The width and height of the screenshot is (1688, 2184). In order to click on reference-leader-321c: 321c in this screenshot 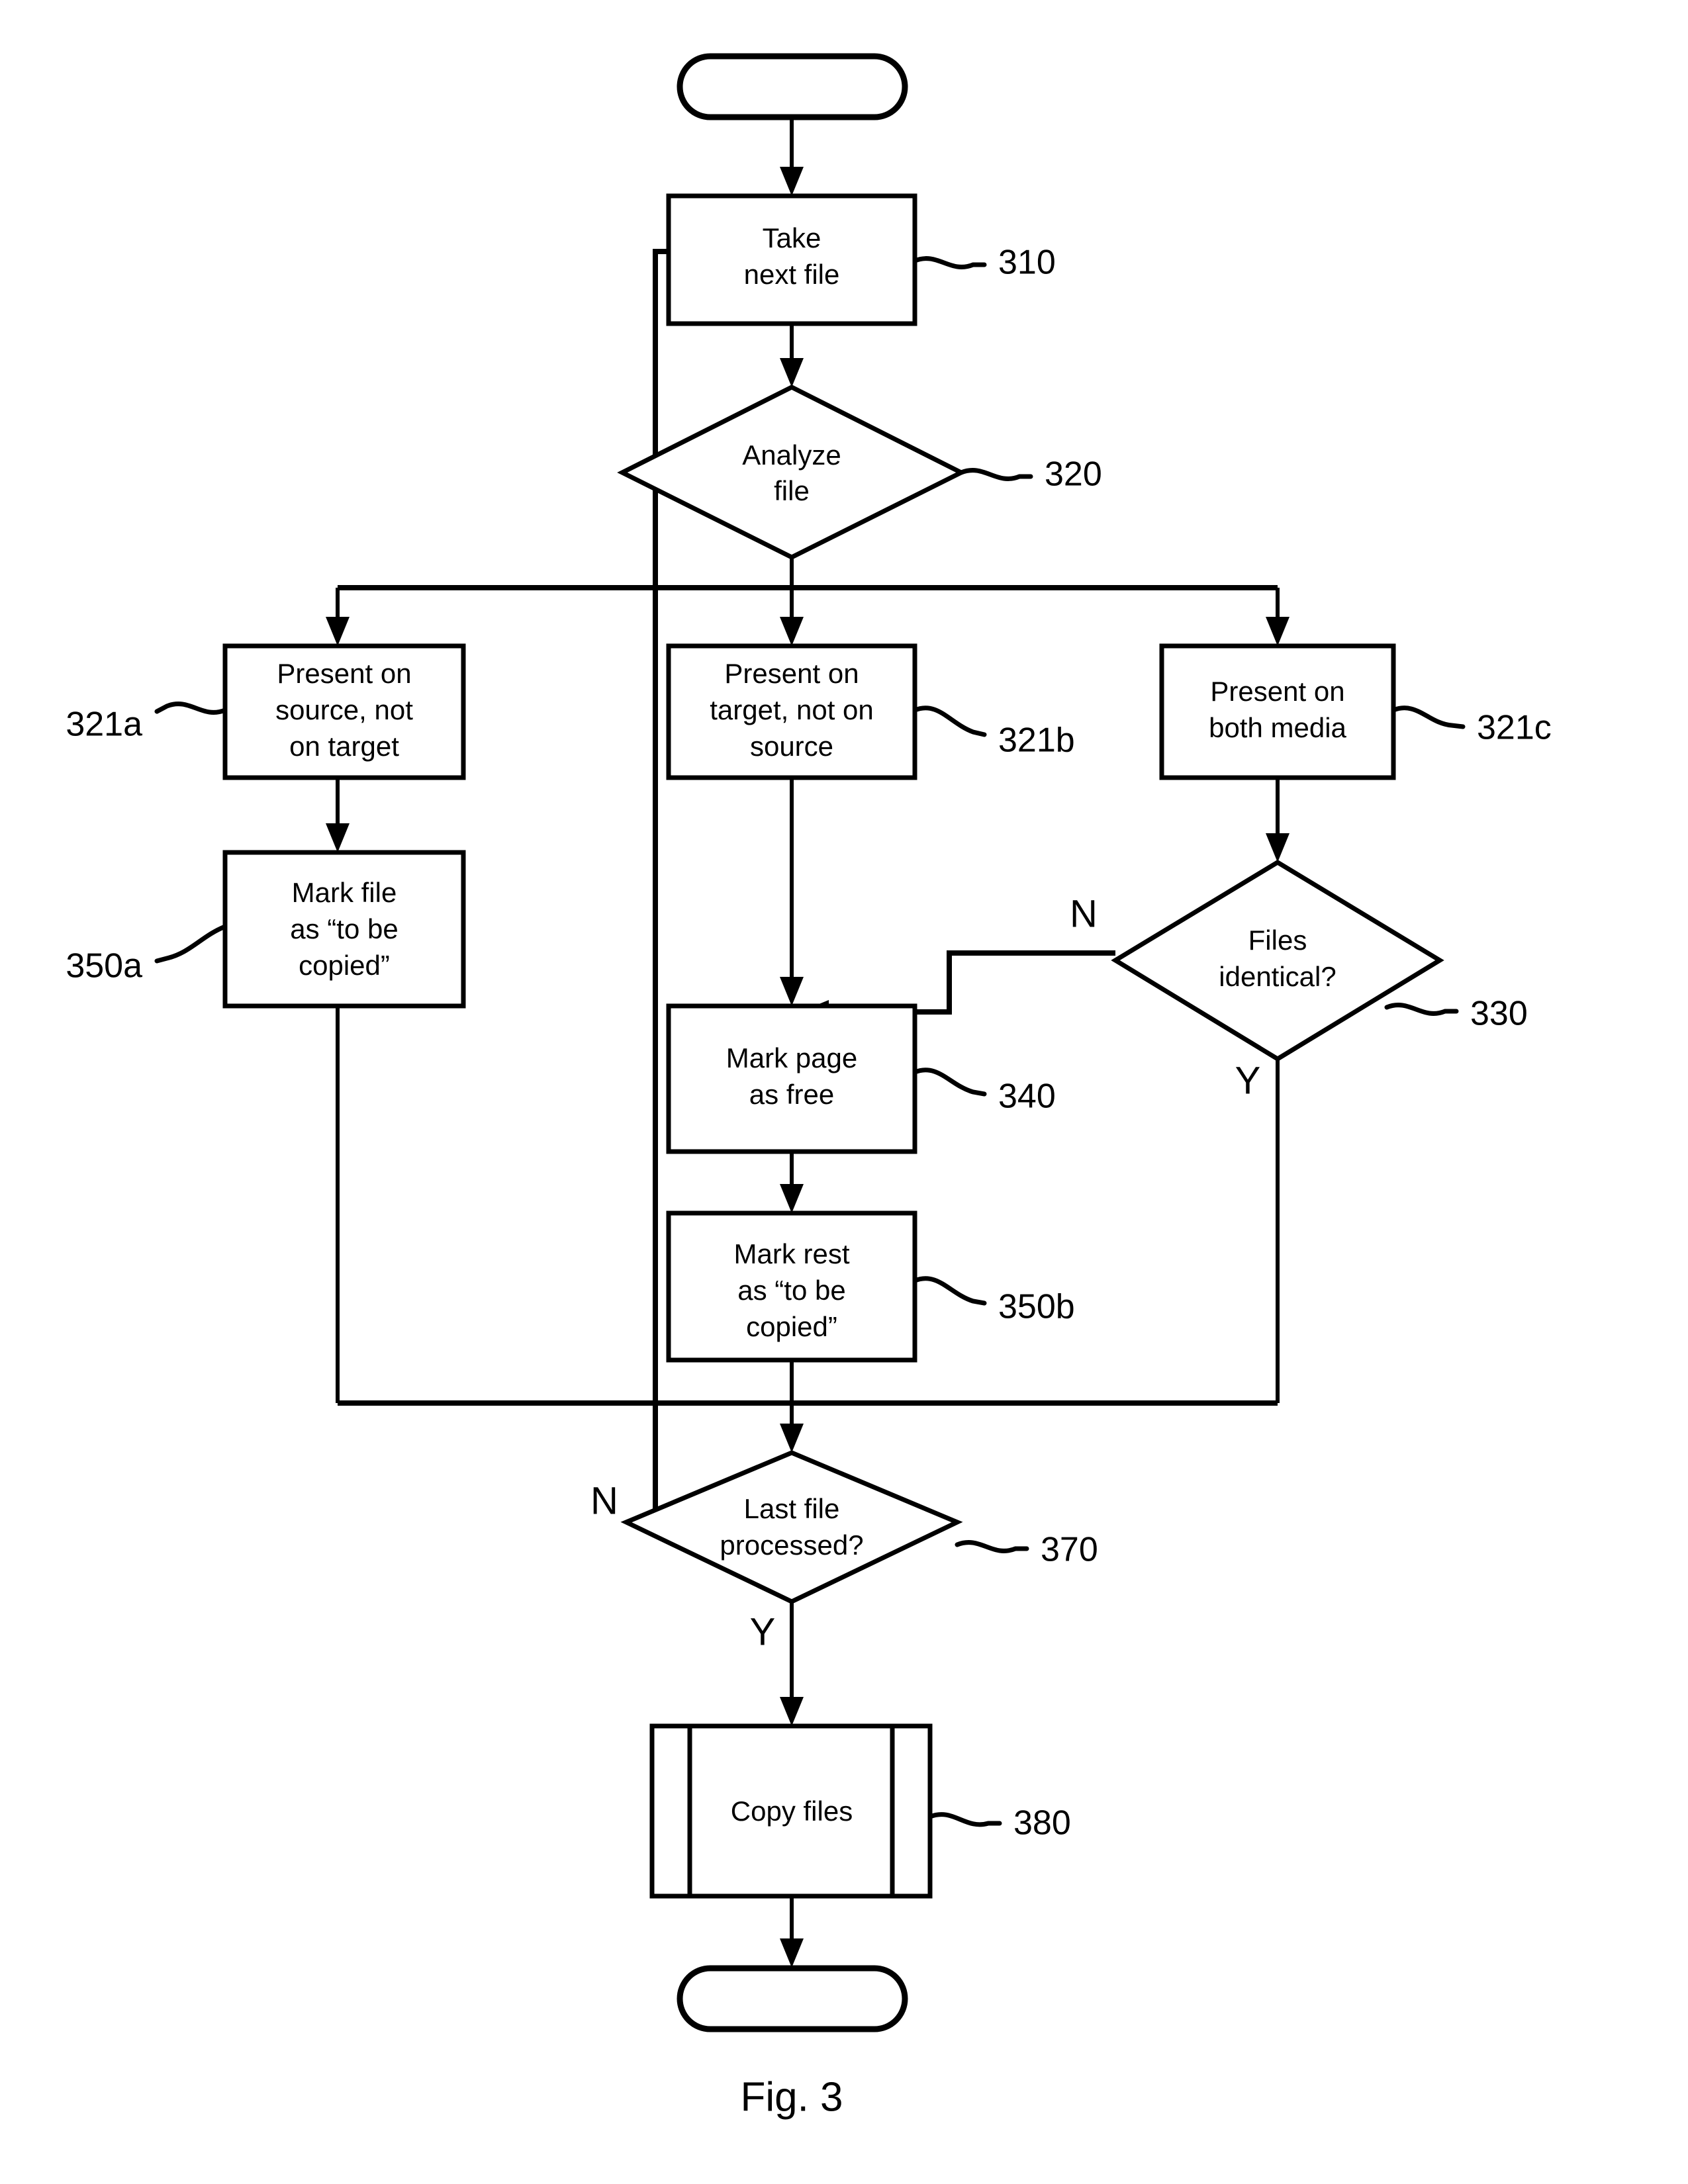, I will do `click(1471, 726)`.